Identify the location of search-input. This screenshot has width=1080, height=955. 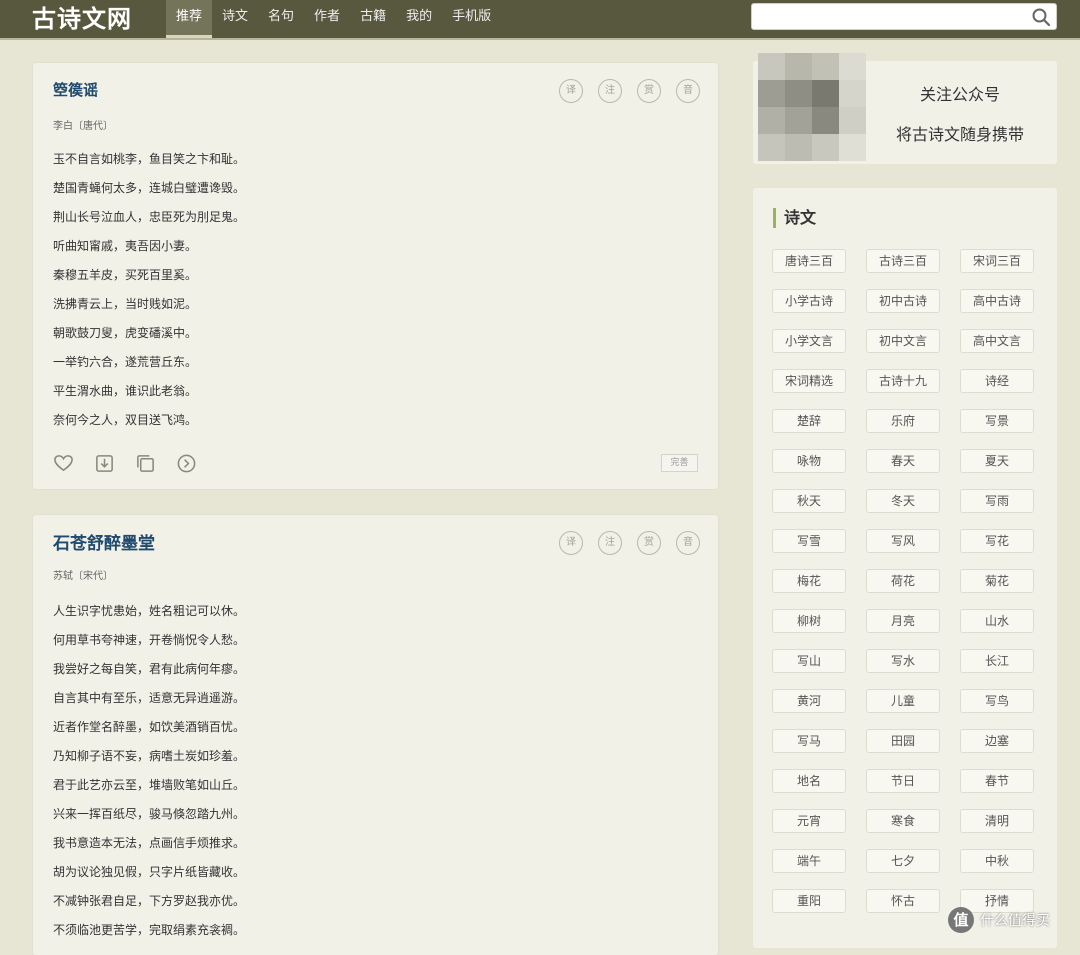
(895, 16).